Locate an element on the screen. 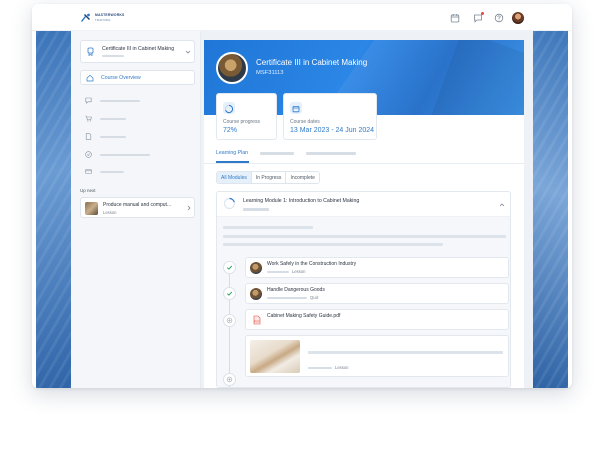 Image resolution: width=604 pixels, height=450 pixels. background-image-left is located at coordinates (53, 209).